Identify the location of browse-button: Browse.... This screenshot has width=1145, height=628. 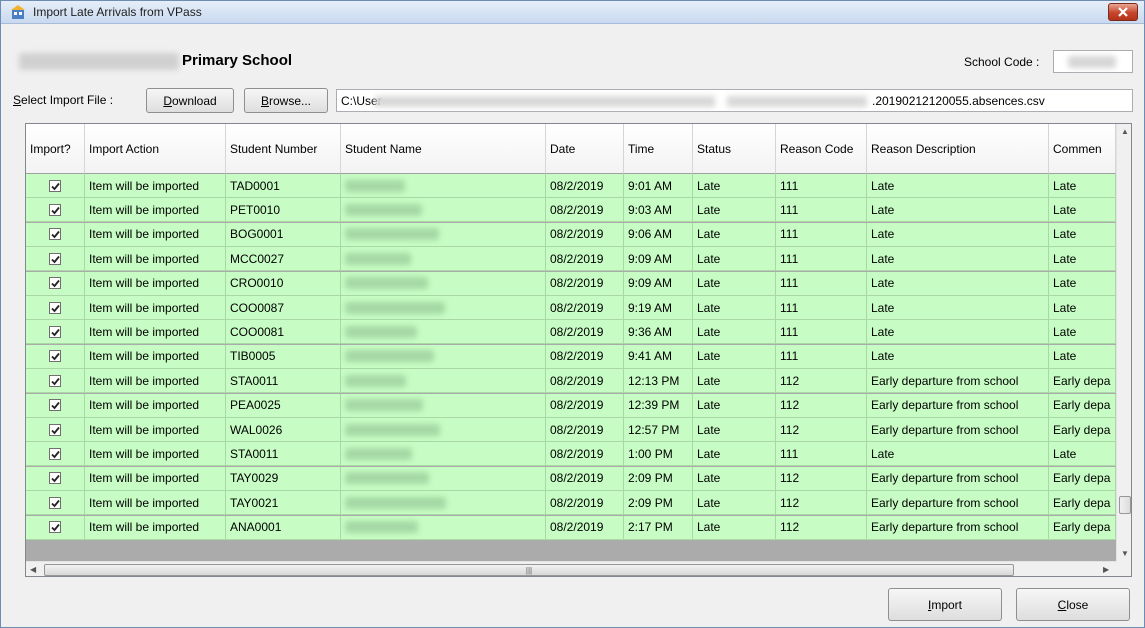
(286, 100).